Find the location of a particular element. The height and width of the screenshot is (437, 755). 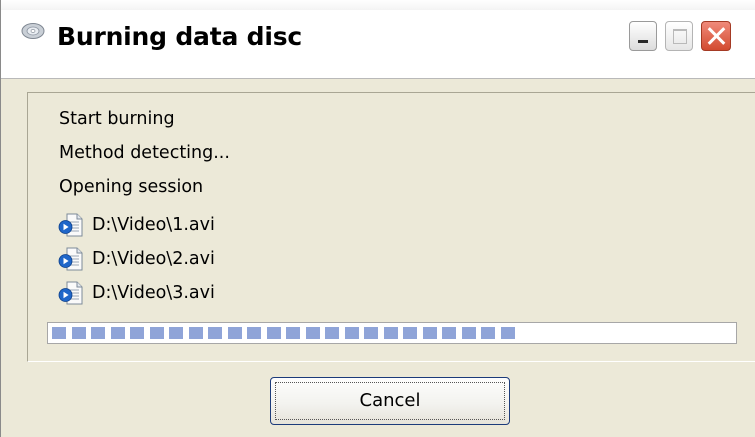

file-path: D:\Video\3.avi is located at coordinates (153, 293).